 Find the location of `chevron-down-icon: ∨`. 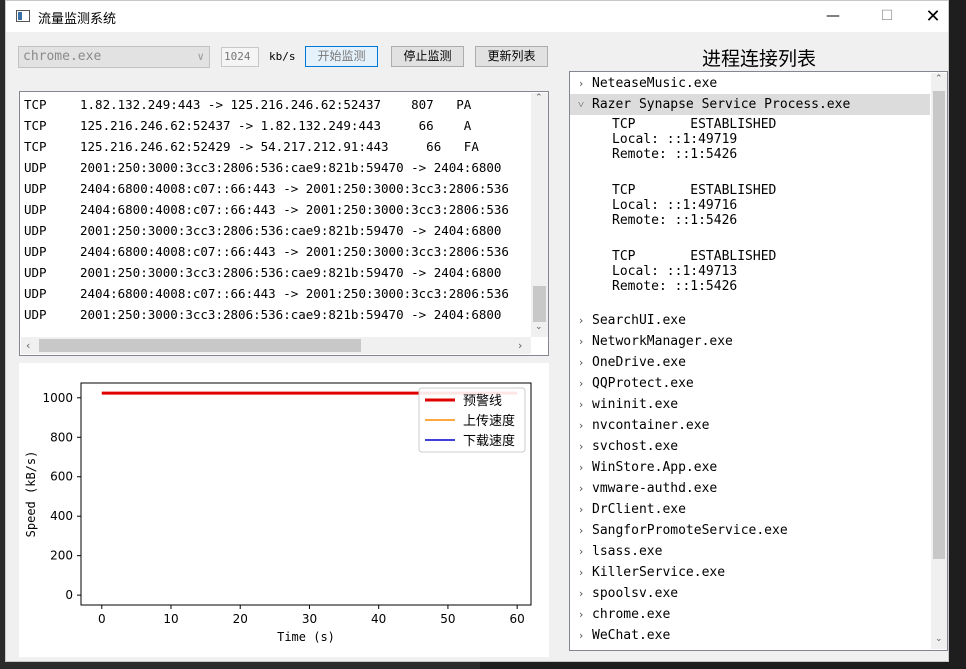

chevron-down-icon: ∨ is located at coordinates (200, 56).